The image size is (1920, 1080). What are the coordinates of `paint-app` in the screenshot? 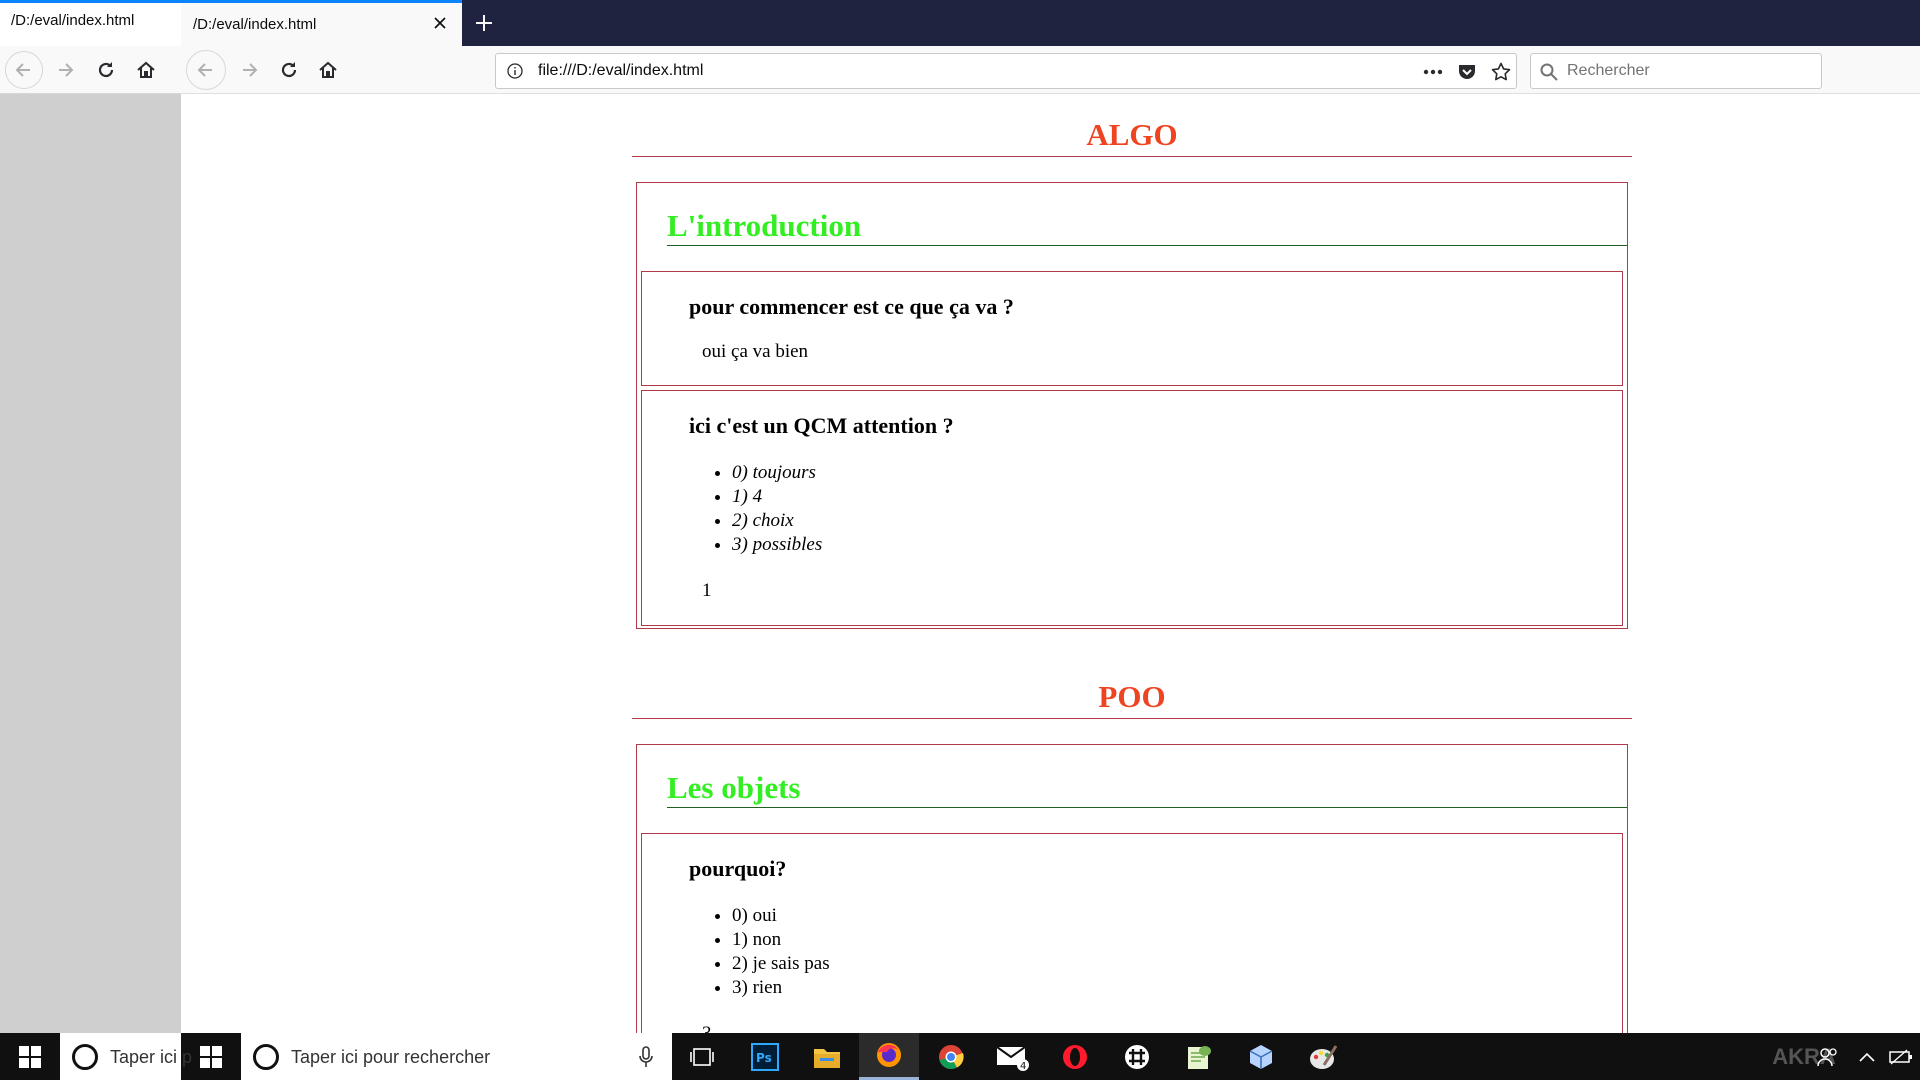 It's located at (1323, 1056).